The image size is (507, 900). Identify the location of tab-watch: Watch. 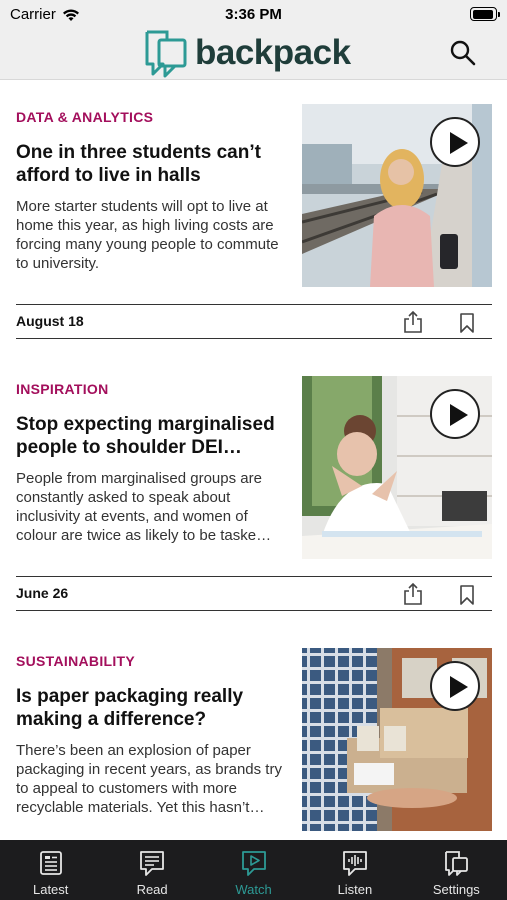
(253, 870).